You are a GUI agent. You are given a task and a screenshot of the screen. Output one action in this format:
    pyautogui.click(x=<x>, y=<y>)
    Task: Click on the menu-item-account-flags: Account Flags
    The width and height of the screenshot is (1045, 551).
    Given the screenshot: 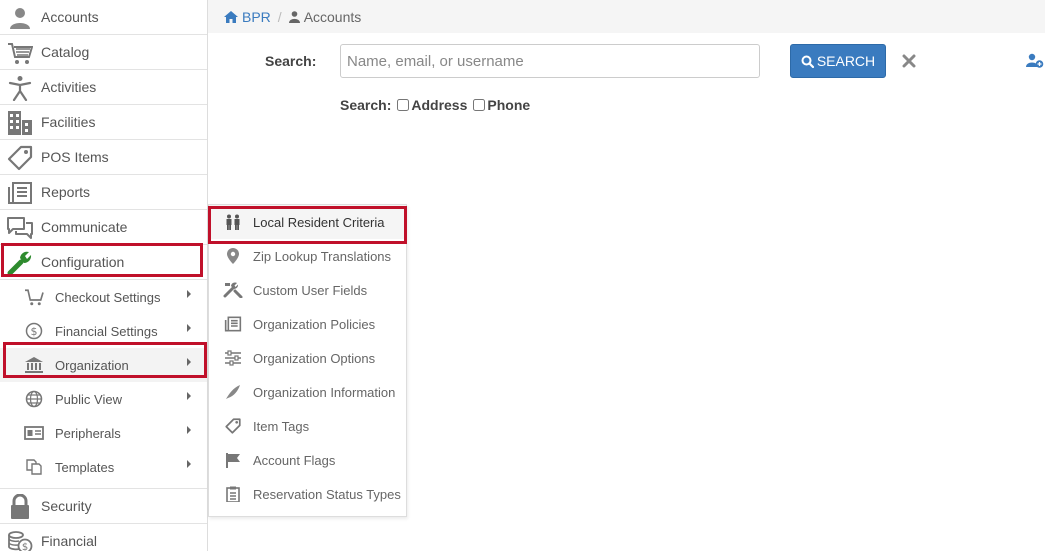 What is the action you would take?
    pyautogui.click(x=307, y=460)
    